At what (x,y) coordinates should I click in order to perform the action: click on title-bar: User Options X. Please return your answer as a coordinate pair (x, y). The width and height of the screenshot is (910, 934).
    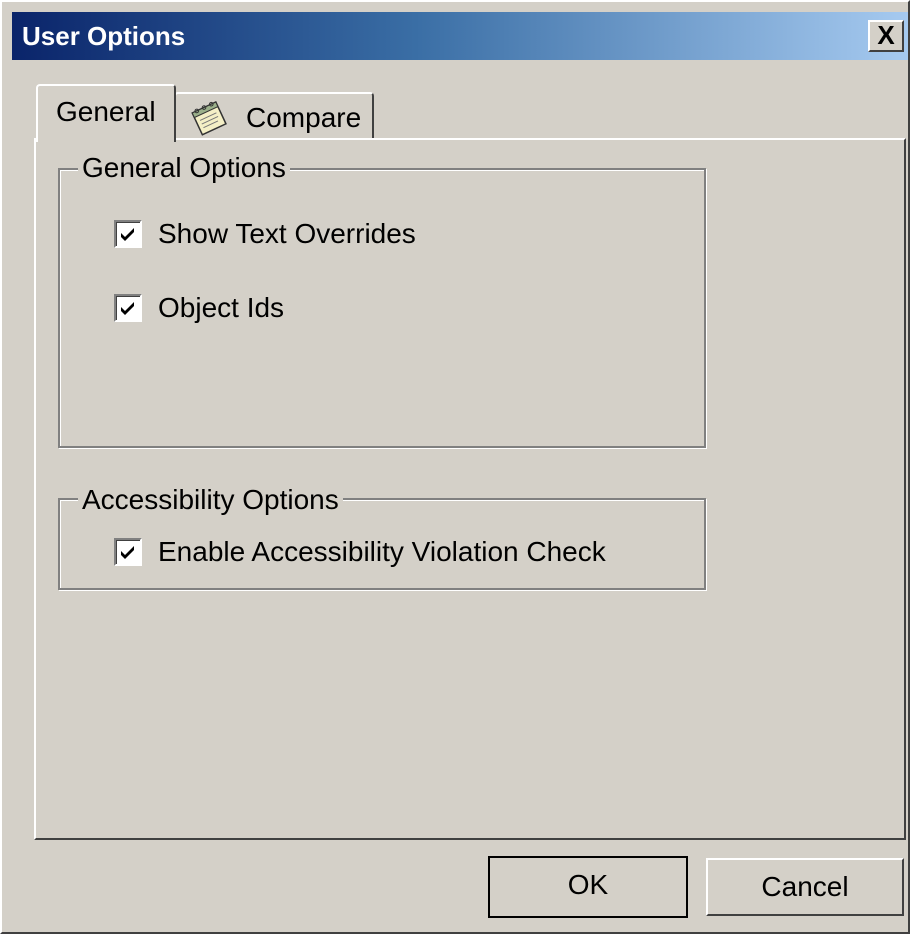
    Looking at the image, I should click on (460, 36).